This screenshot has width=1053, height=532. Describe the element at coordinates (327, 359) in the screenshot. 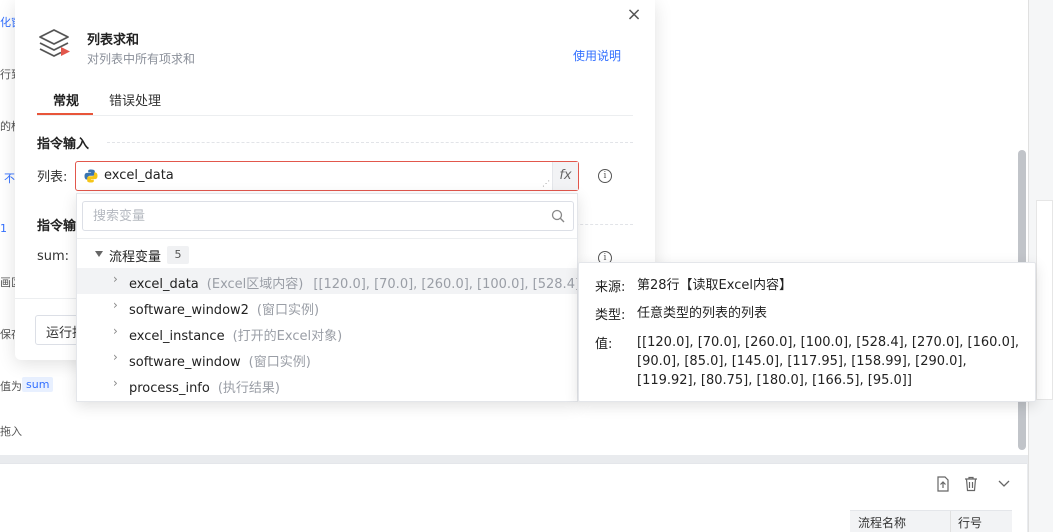

I see `variable-item-software-window: › software_window (窗口实例)` at that location.